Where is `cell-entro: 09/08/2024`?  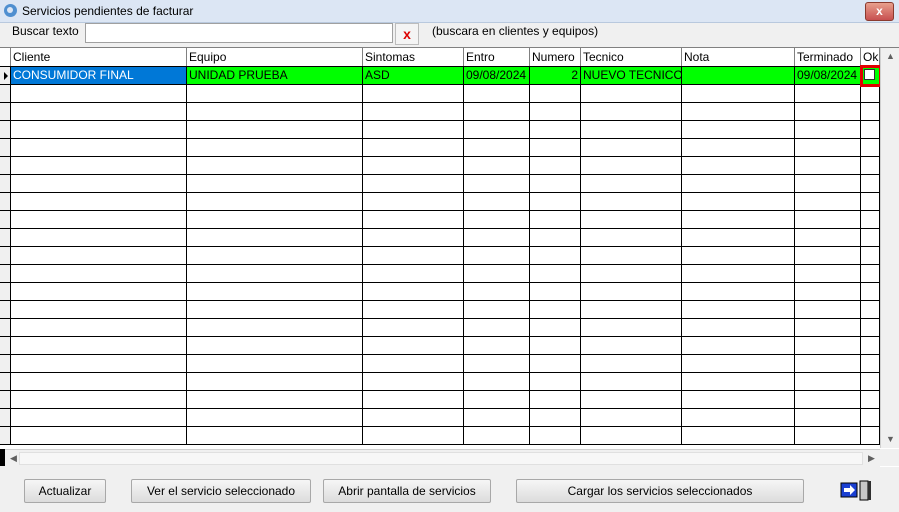
cell-entro: 09/08/2024 is located at coordinates (497, 75).